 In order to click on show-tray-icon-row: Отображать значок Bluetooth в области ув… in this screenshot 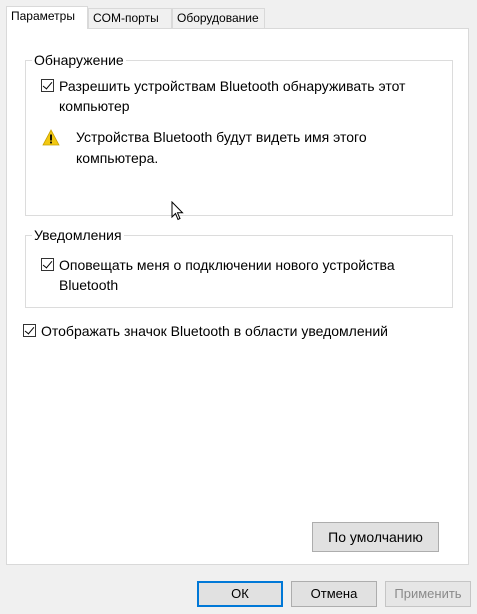, I will do `click(233, 331)`.